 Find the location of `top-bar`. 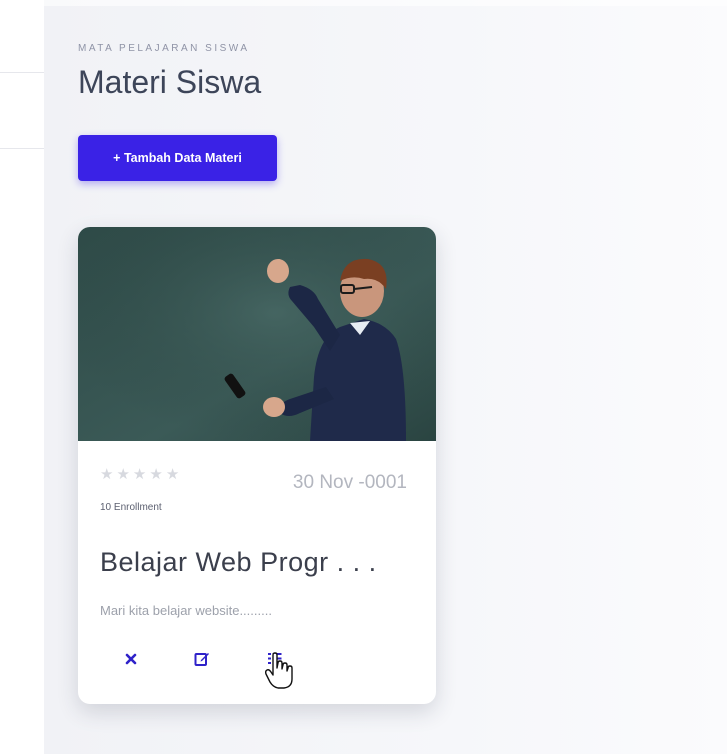

top-bar is located at coordinates (385, 3).